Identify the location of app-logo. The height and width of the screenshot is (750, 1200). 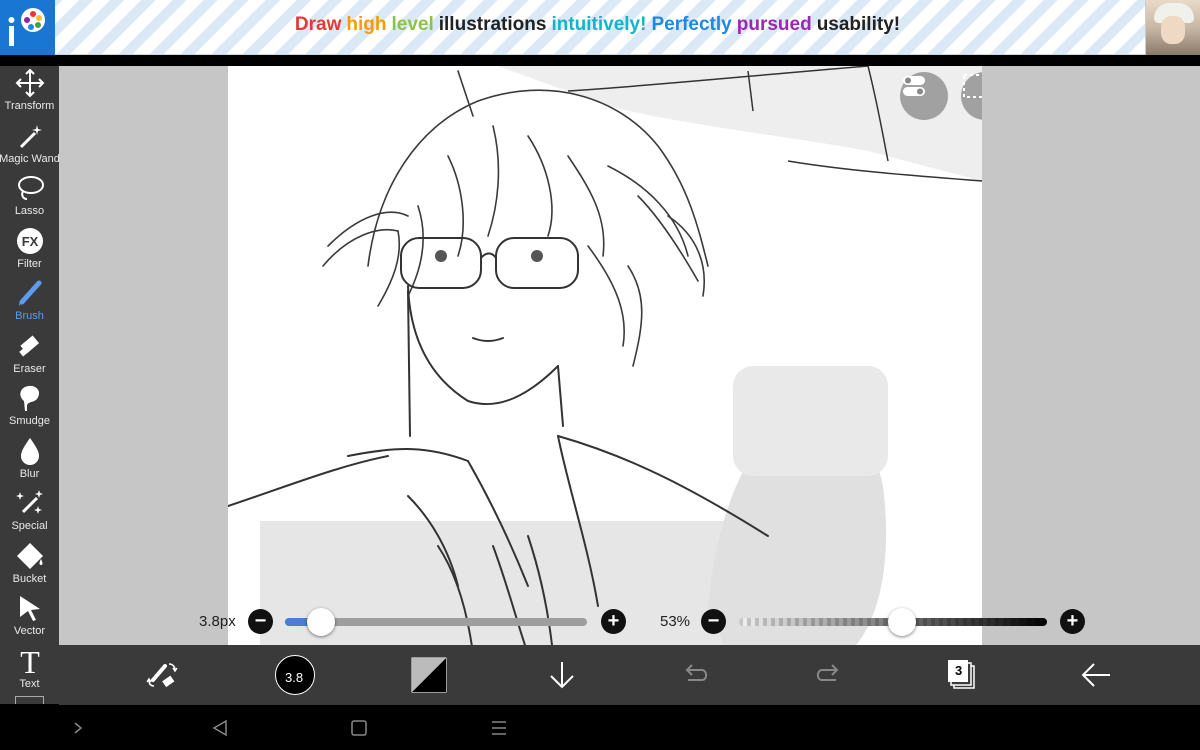
(27, 27).